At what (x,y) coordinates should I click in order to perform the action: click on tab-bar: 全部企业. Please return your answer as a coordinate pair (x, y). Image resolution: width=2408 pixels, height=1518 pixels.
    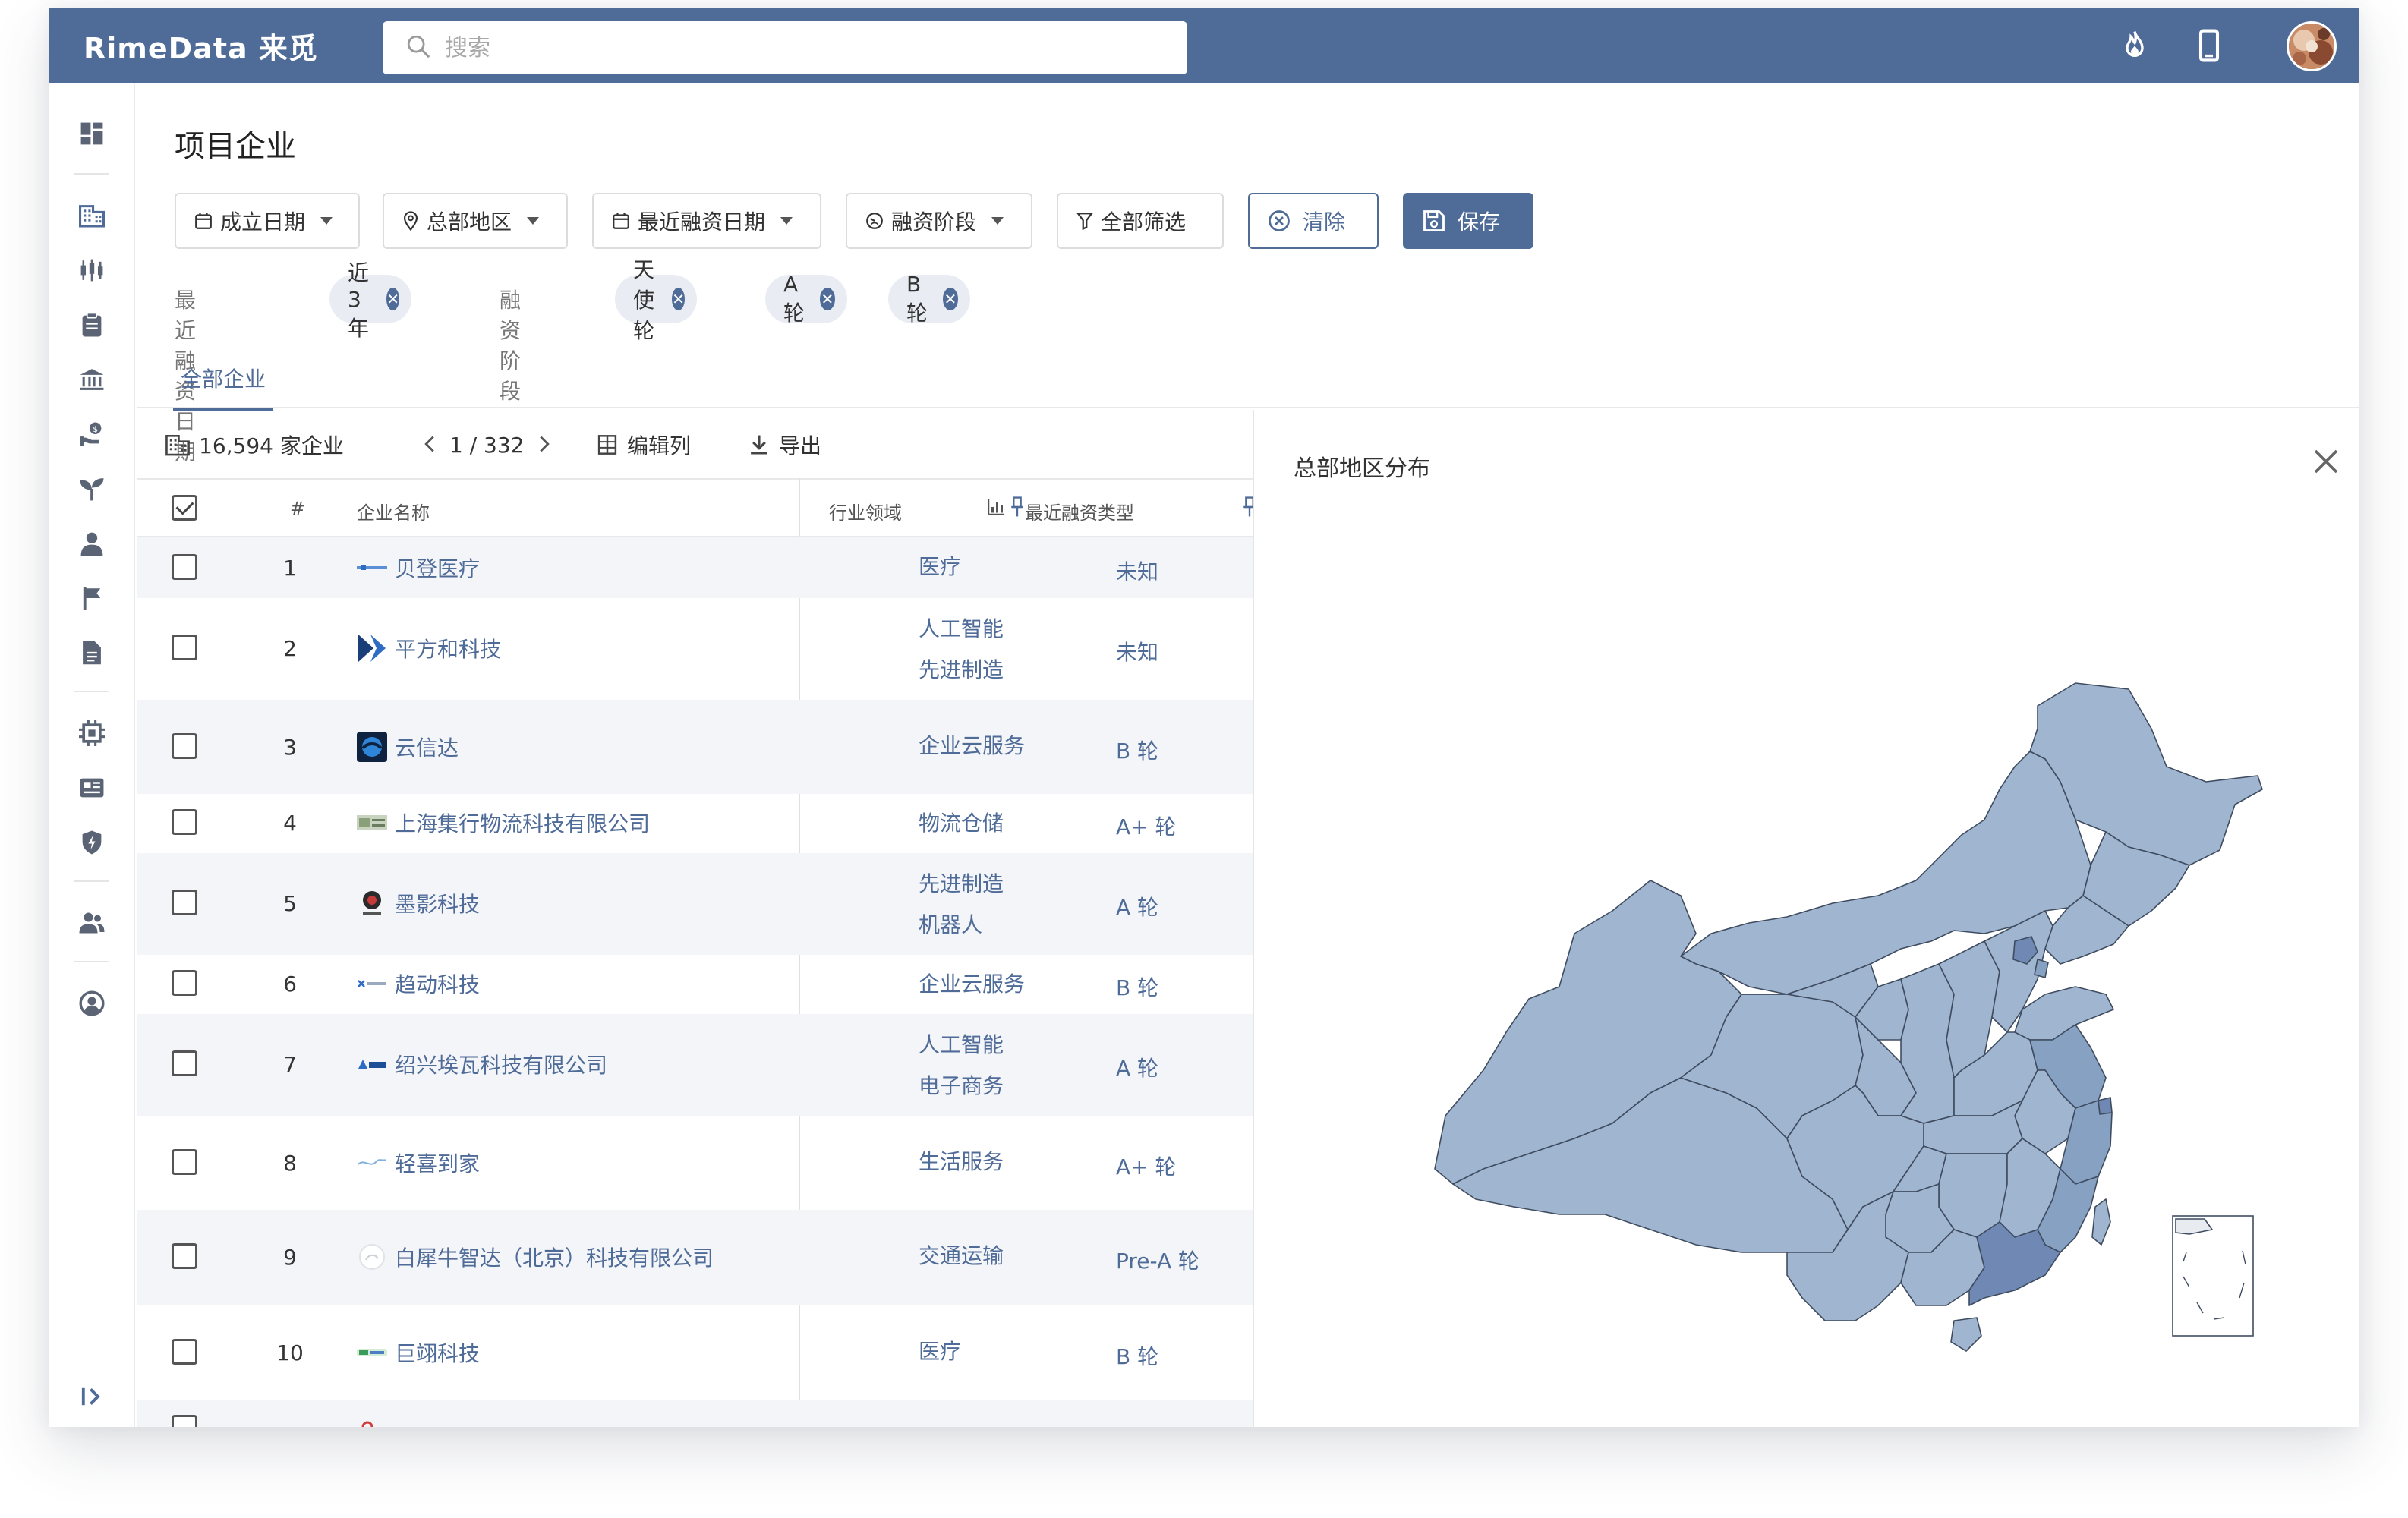
    Looking at the image, I should click on (1248, 384).